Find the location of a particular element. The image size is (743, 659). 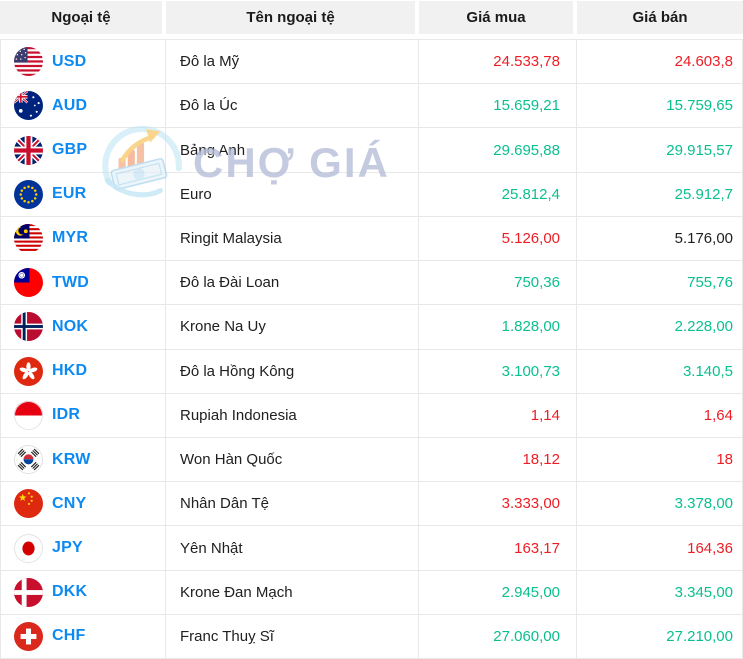

currency-name: Krone Na Uy is located at coordinates (292, 327).